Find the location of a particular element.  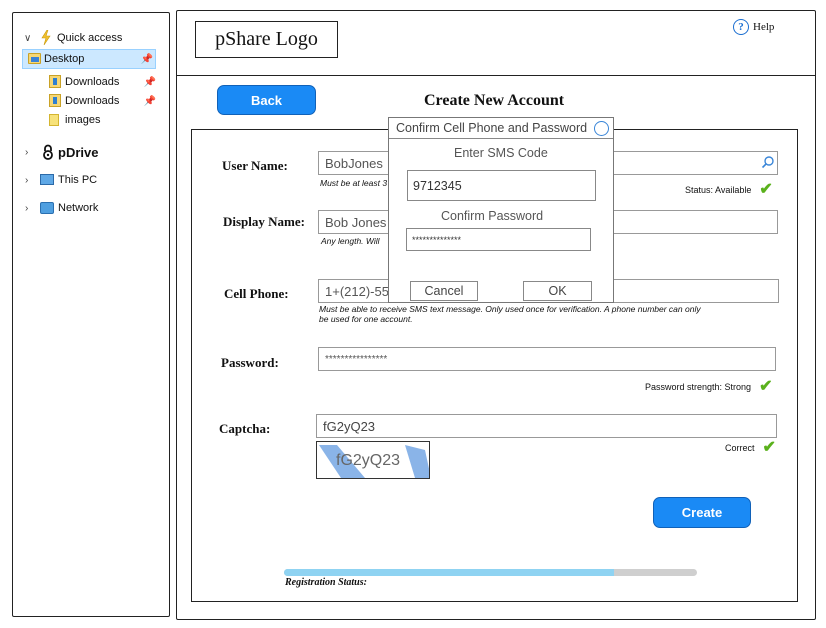

sms-code-label: Enter SMS Code is located at coordinates (501, 153).